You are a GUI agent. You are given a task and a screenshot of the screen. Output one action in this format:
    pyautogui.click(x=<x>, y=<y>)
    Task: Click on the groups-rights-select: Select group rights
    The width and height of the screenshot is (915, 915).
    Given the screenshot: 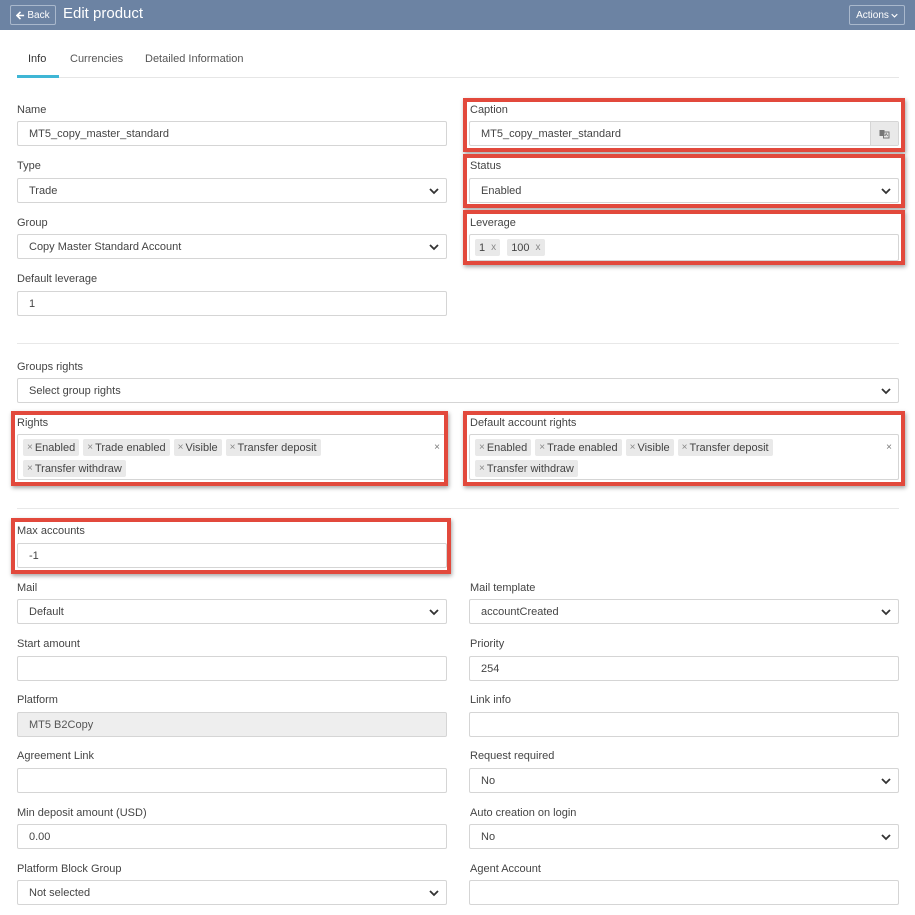 What is the action you would take?
    pyautogui.click(x=458, y=390)
    